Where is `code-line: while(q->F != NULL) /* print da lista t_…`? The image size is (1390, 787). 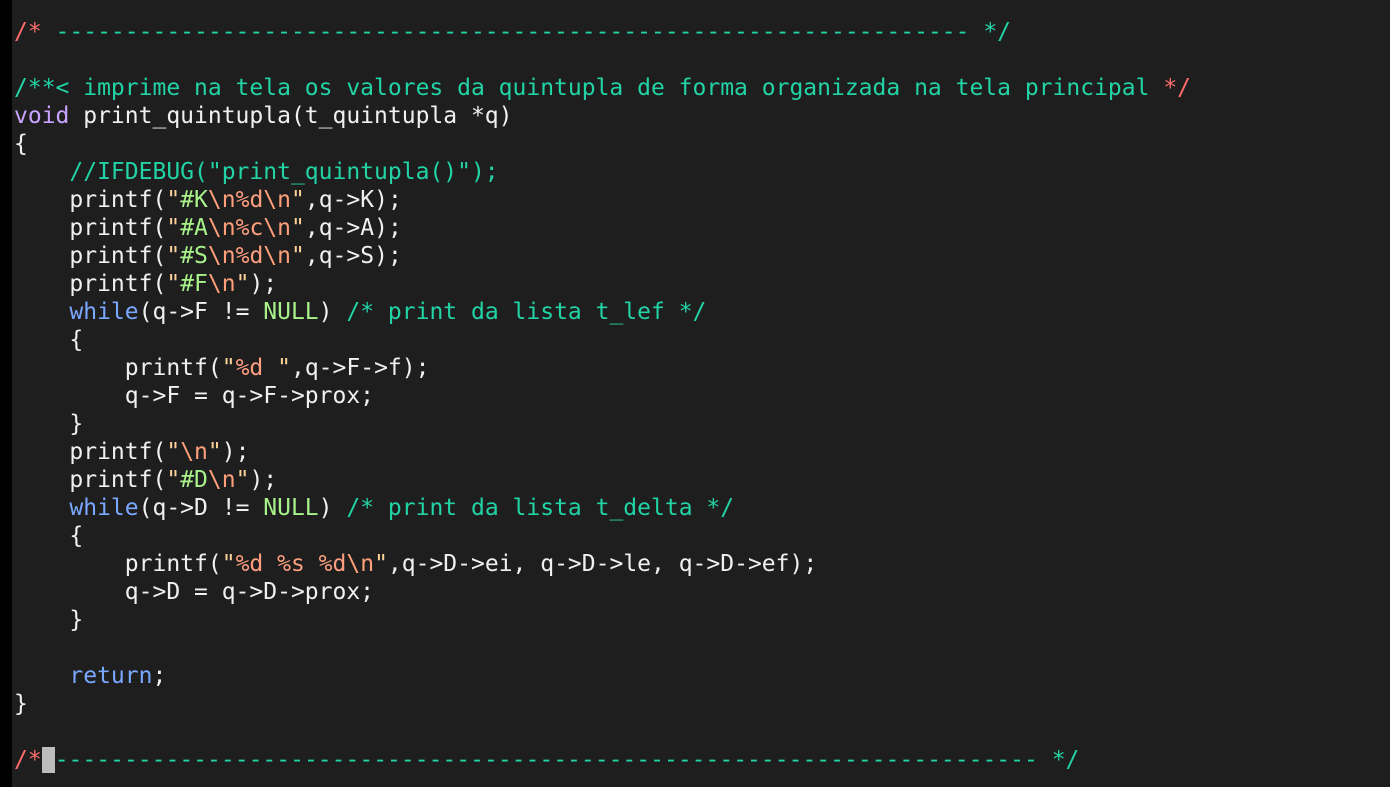
code-line: while(q->F != NULL) /* print da lista t_… is located at coordinates (602, 312).